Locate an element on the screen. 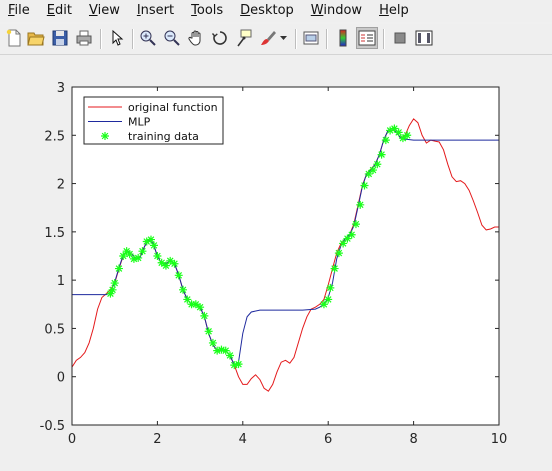 This screenshot has height=471, width=552. insert-legend-button is located at coordinates (367, 38).